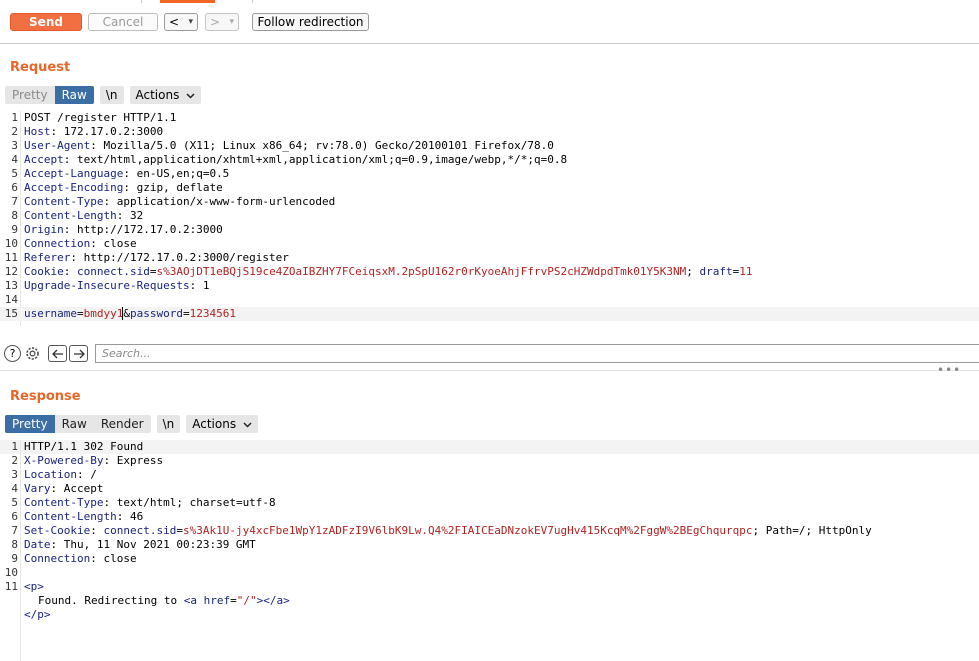 Image resolution: width=979 pixels, height=661 pixels. I want to click on header-value: en-US,en;q=0.5, so click(183, 173).